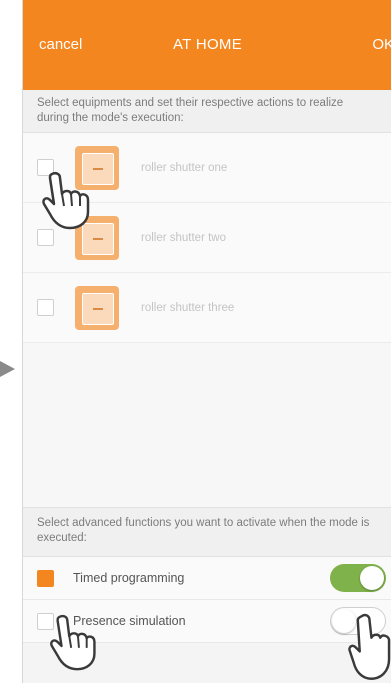  Describe the element at coordinates (381, 44) in the screenshot. I see `ok-button: OK` at that location.